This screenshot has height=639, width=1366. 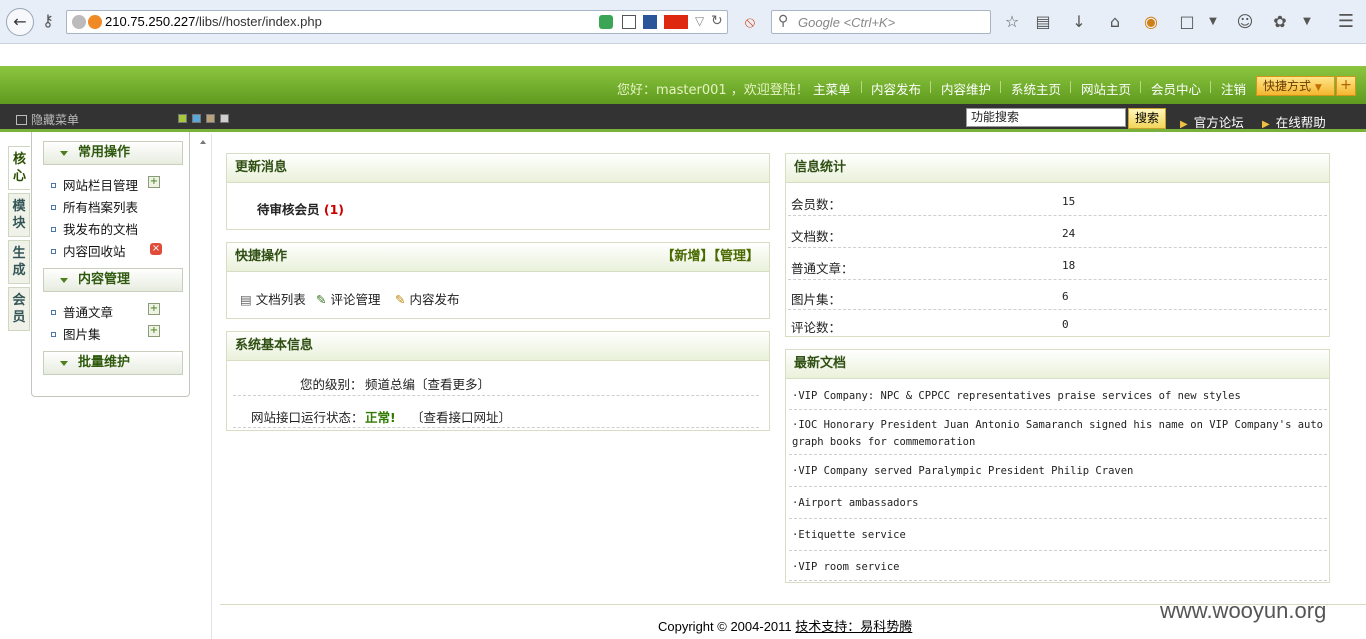 I want to click on menu-group-batch: 批量维护, so click(x=113, y=363).